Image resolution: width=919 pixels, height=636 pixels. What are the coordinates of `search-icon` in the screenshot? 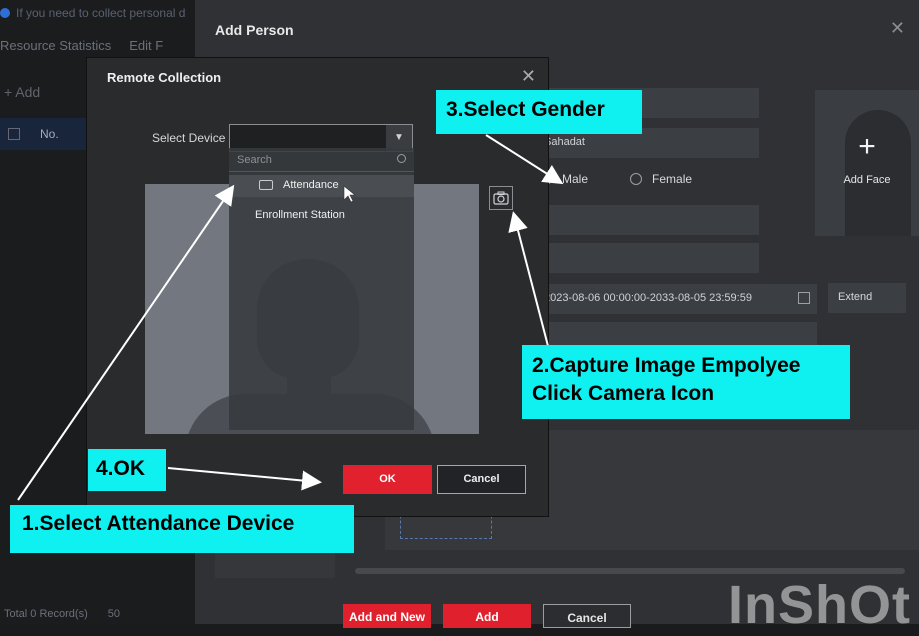 It's located at (401, 158).